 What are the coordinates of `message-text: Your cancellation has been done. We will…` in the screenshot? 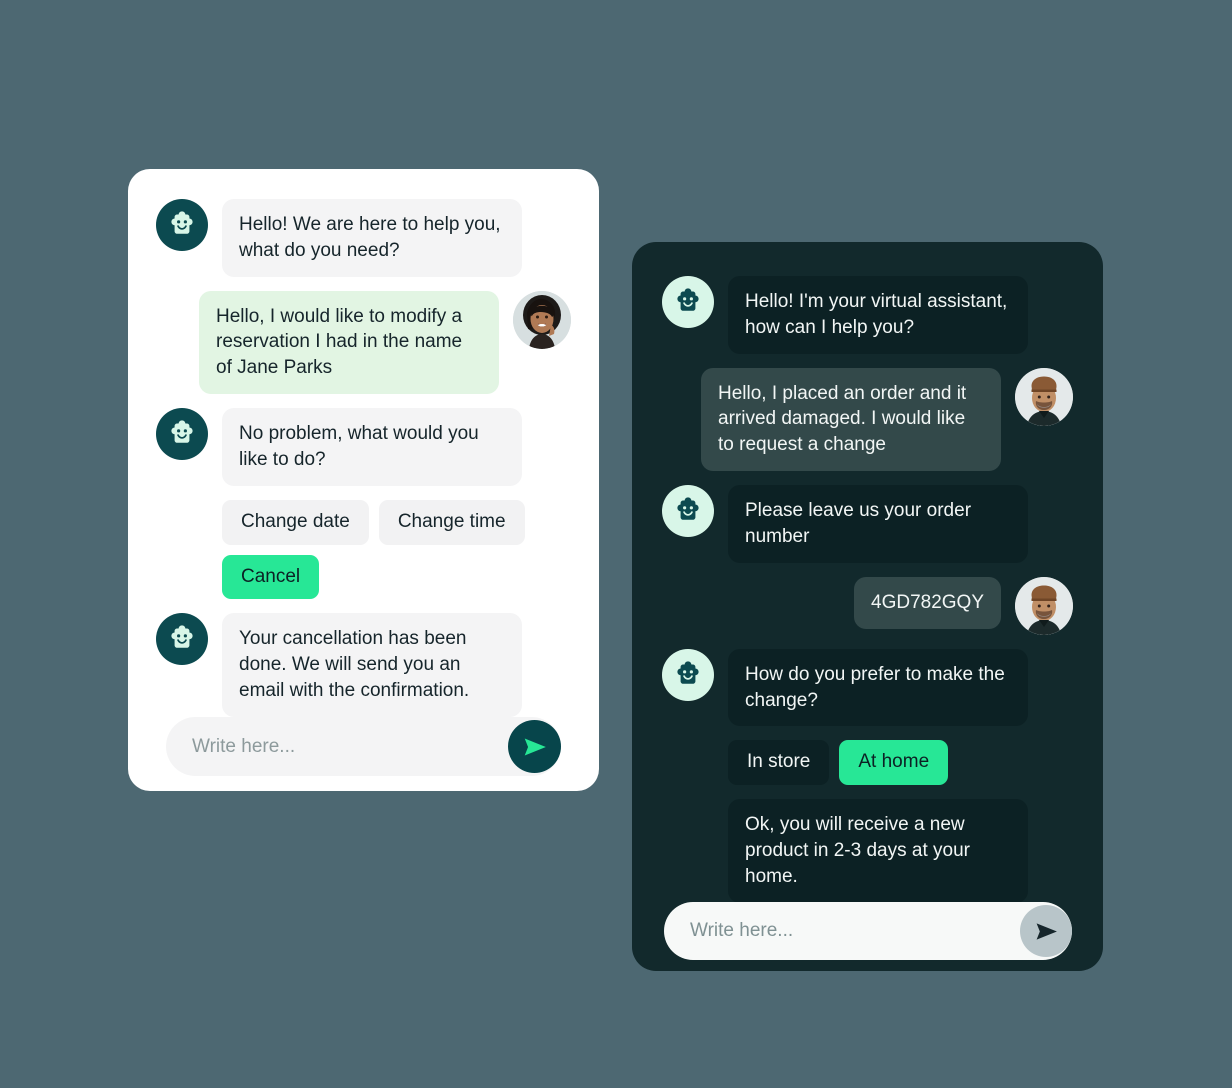 It's located at (372, 665).